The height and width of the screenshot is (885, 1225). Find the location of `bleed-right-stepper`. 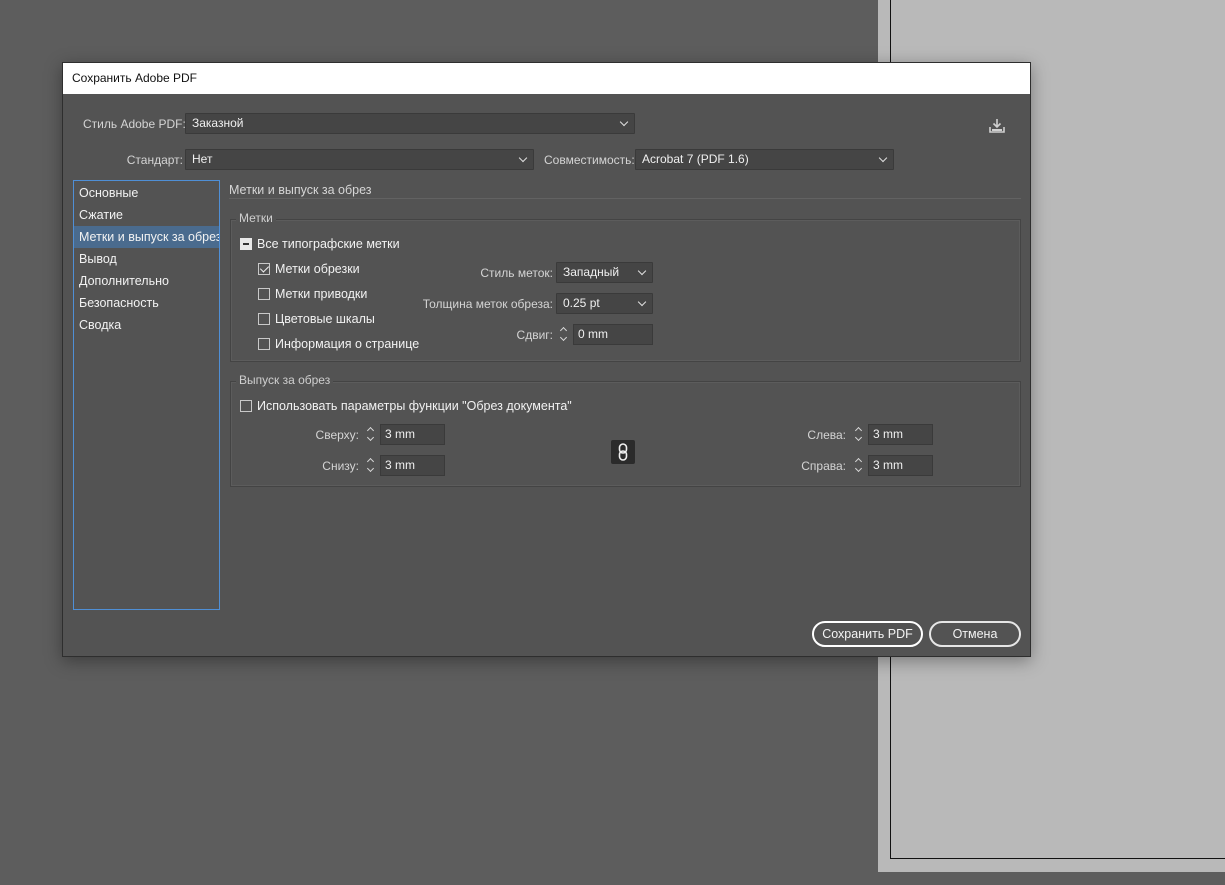

bleed-right-stepper is located at coordinates (859, 465).